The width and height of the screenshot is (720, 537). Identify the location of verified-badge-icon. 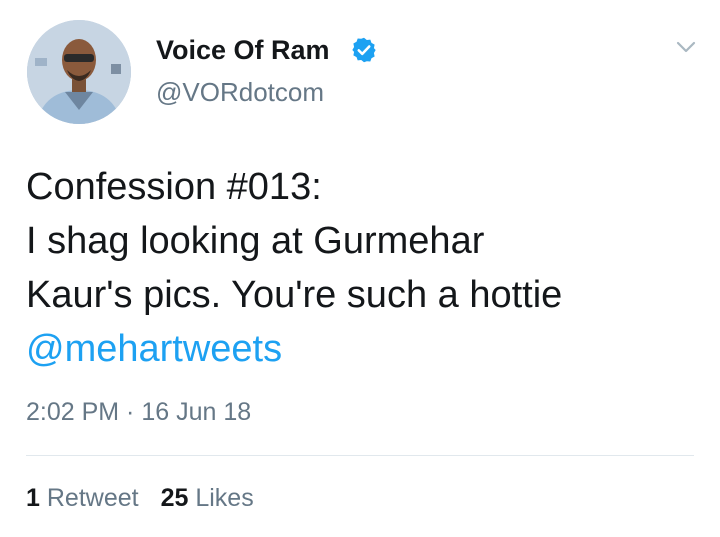
(364, 50).